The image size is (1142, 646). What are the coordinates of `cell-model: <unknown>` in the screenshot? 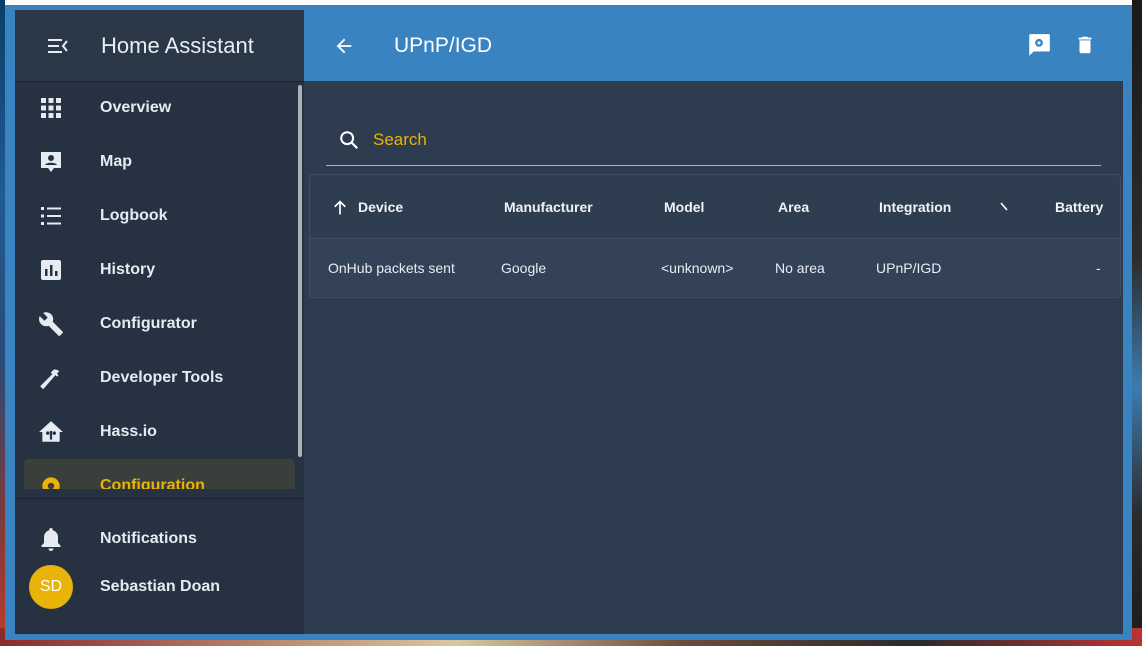 It's located at (697, 268).